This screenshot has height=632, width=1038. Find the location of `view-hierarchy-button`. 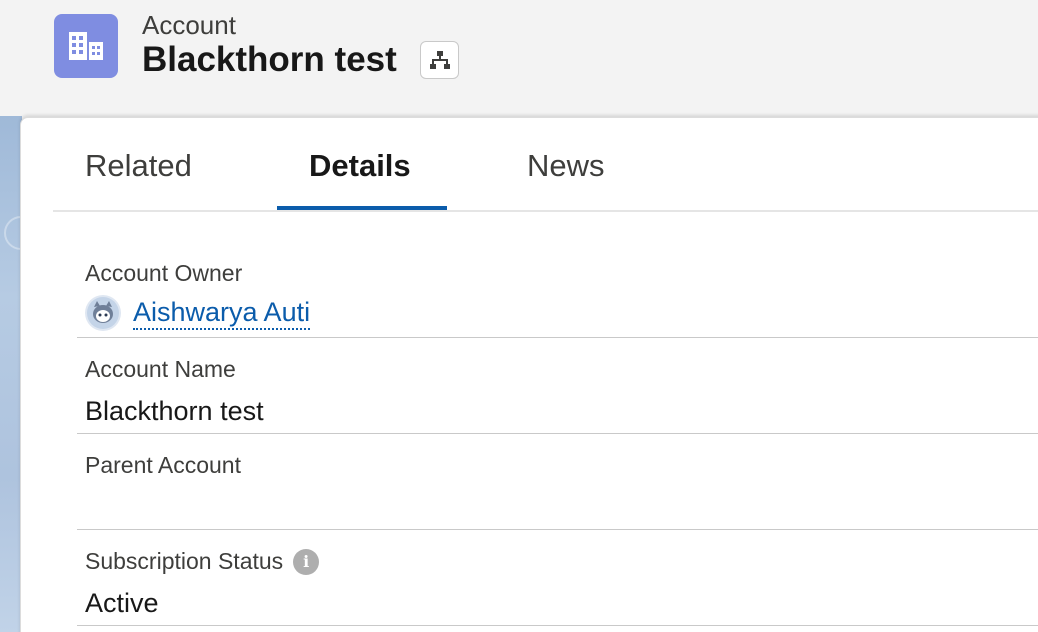

view-hierarchy-button is located at coordinates (439, 60).